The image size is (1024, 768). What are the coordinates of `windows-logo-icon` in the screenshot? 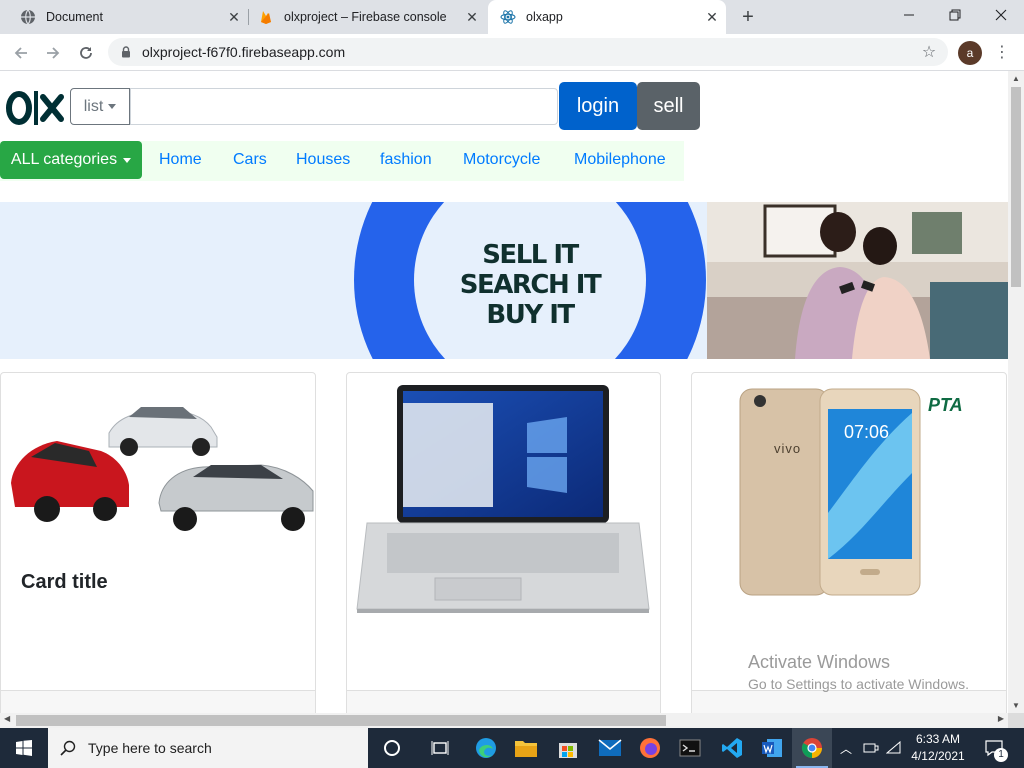 It's located at (24, 748).